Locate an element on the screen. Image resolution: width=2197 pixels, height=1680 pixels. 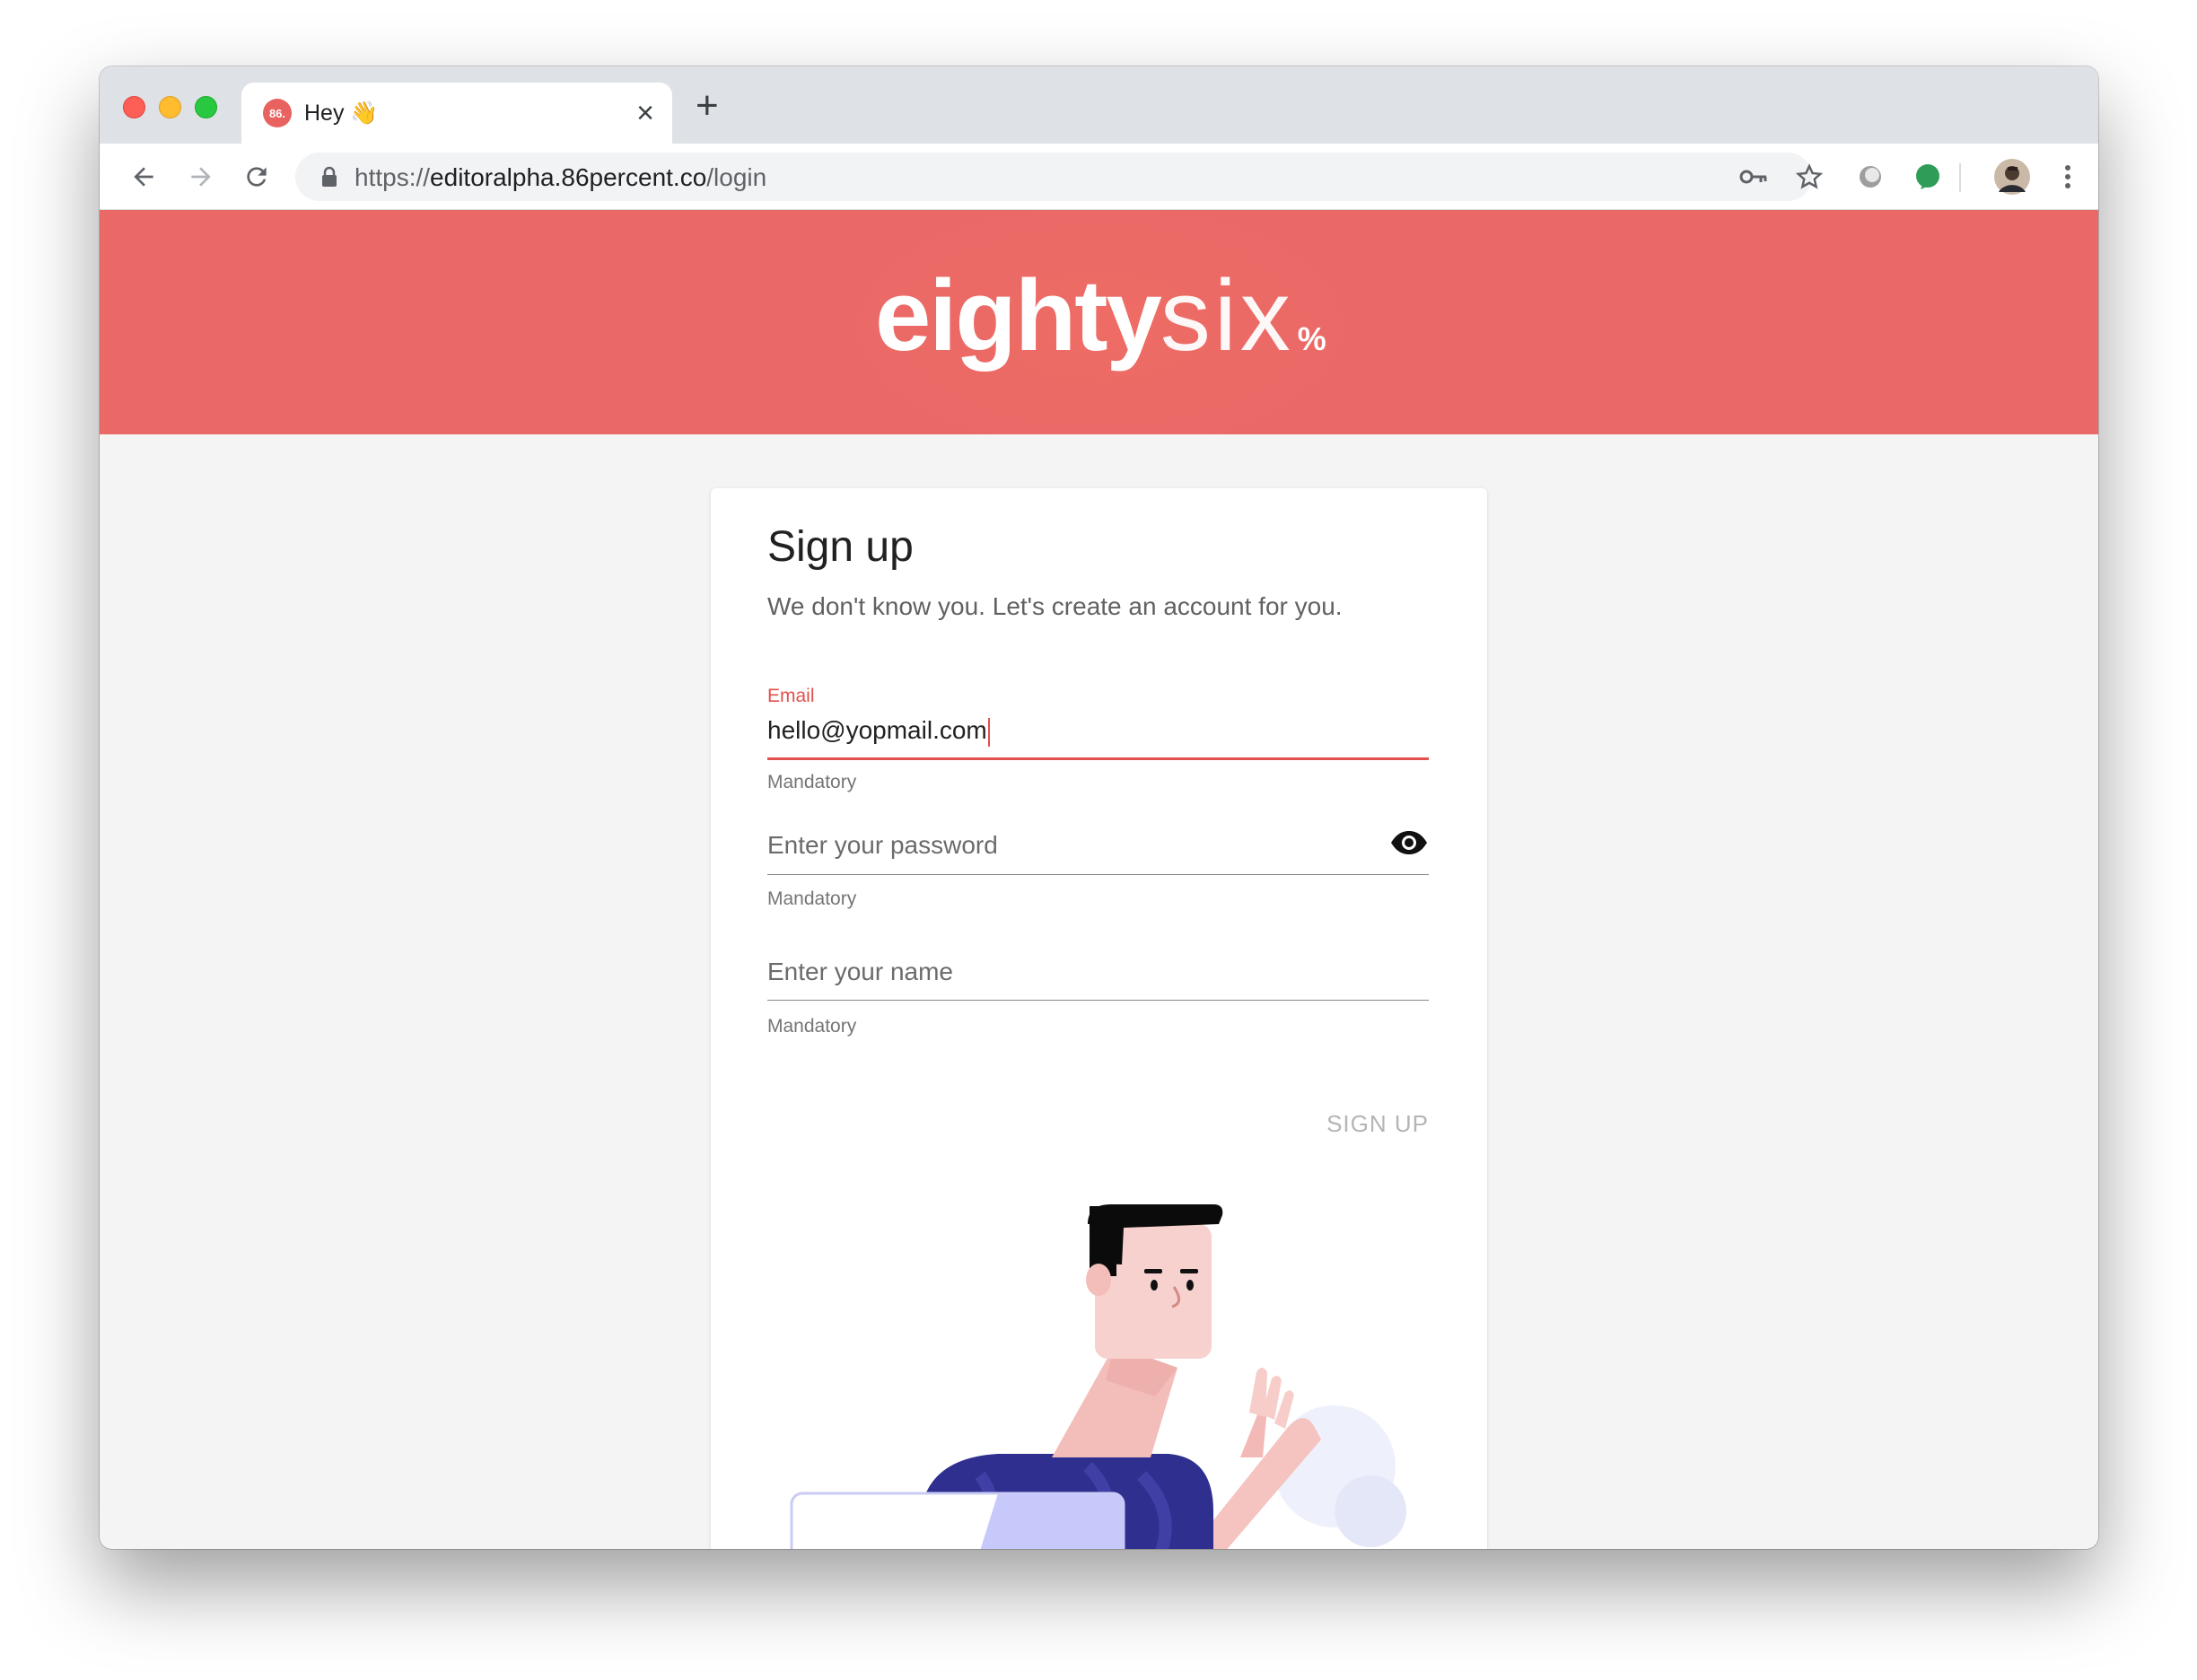
name-underline is located at coordinates (1098, 1000).